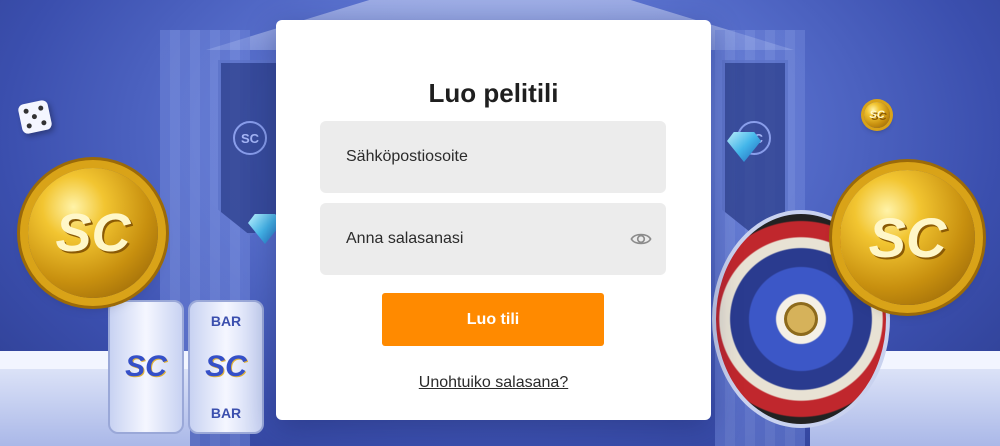  What do you see at coordinates (493, 319) in the screenshot?
I see `create-account-button: Luo tili` at bounding box center [493, 319].